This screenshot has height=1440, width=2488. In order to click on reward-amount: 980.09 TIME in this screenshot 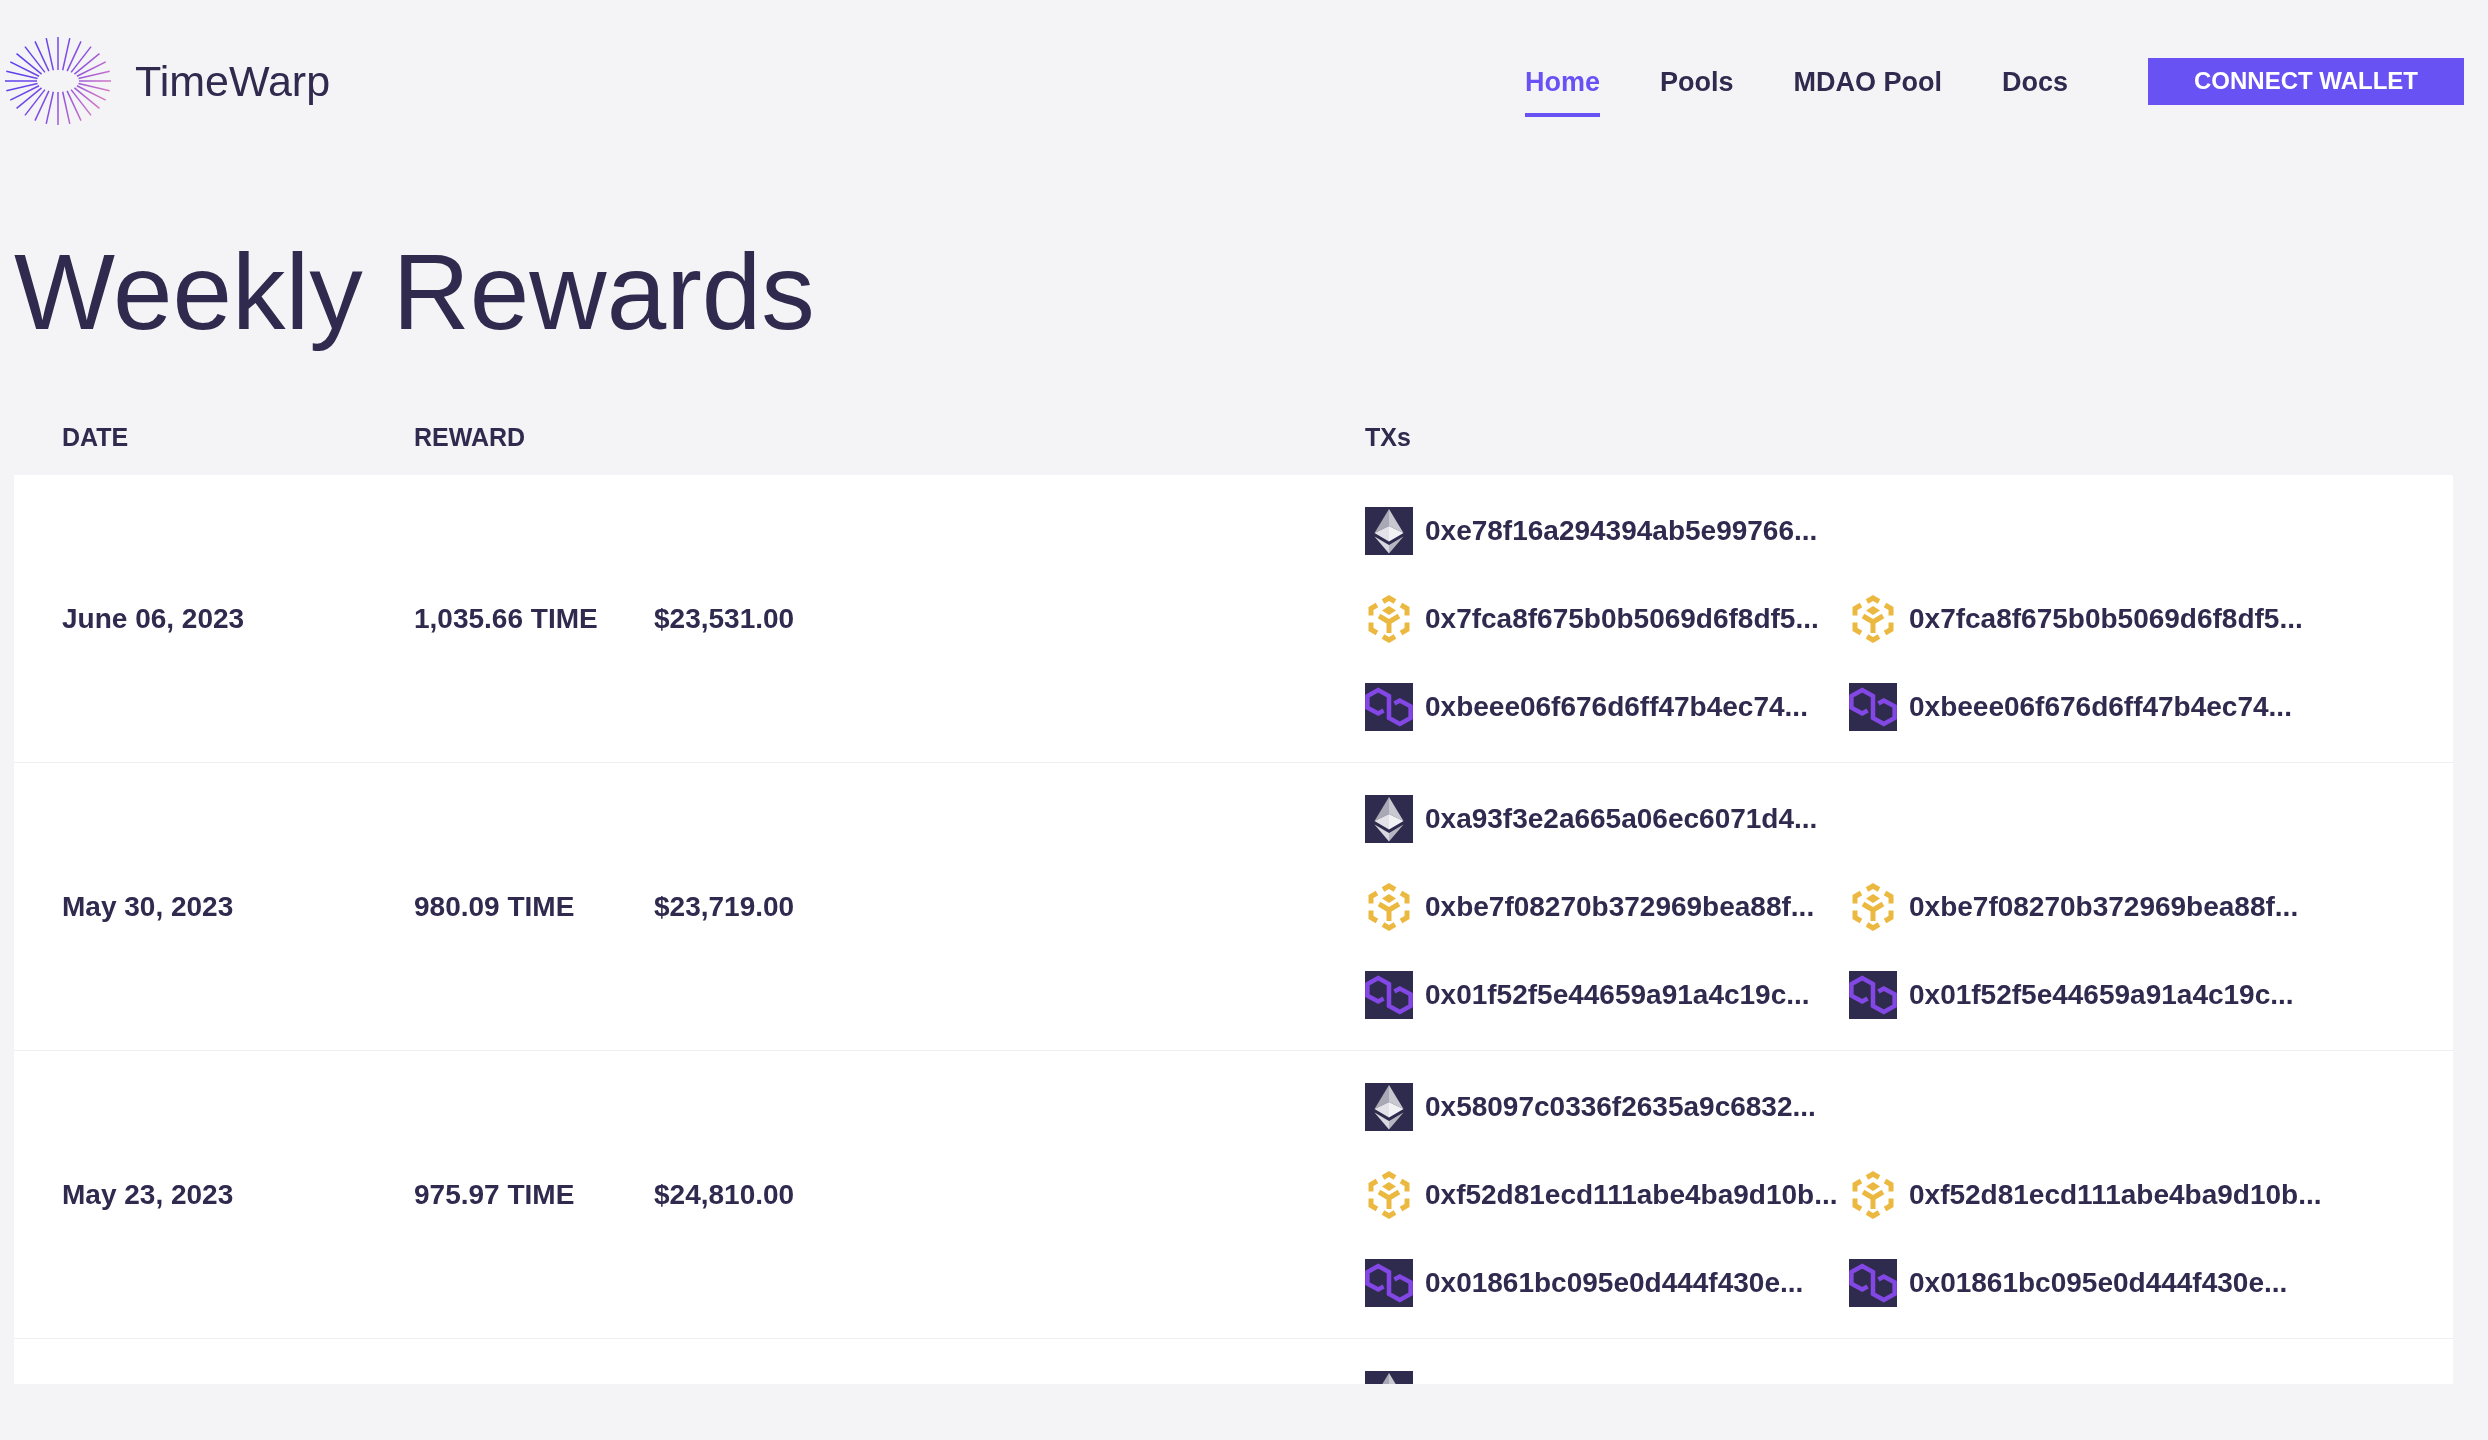, I will do `click(495, 906)`.